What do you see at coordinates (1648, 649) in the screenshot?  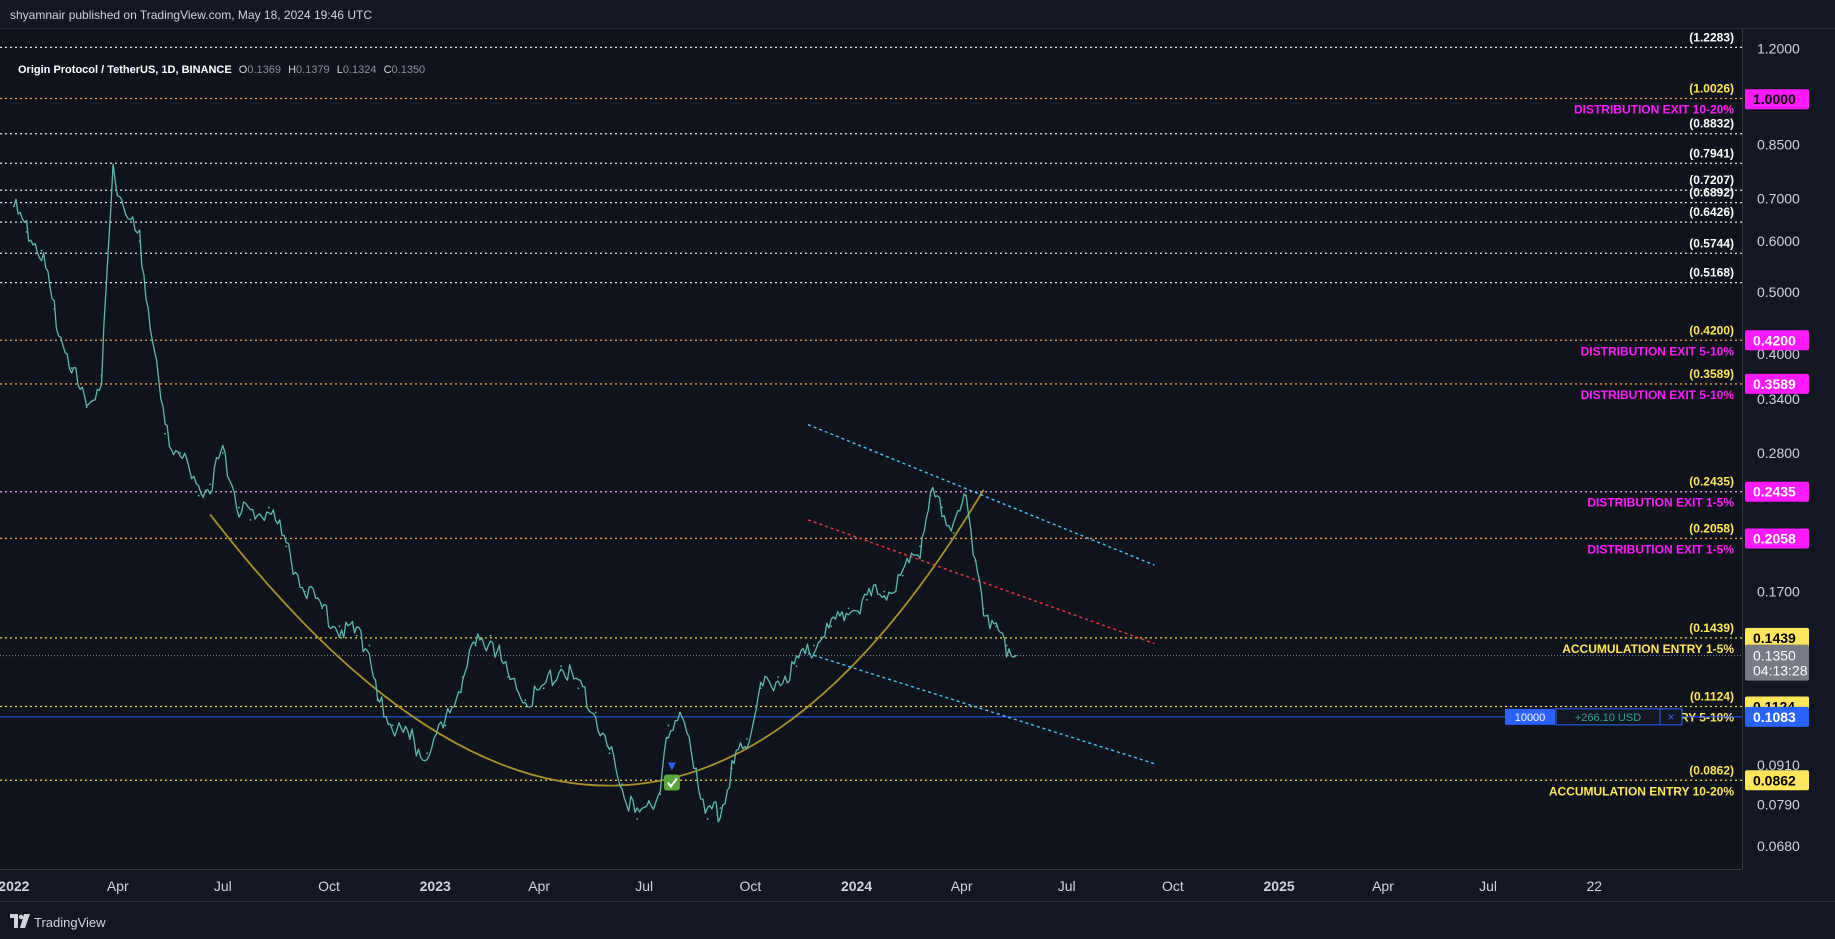 I see `level-tag: ACCUMULATION ENTRY 1-5%` at bounding box center [1648, 649].